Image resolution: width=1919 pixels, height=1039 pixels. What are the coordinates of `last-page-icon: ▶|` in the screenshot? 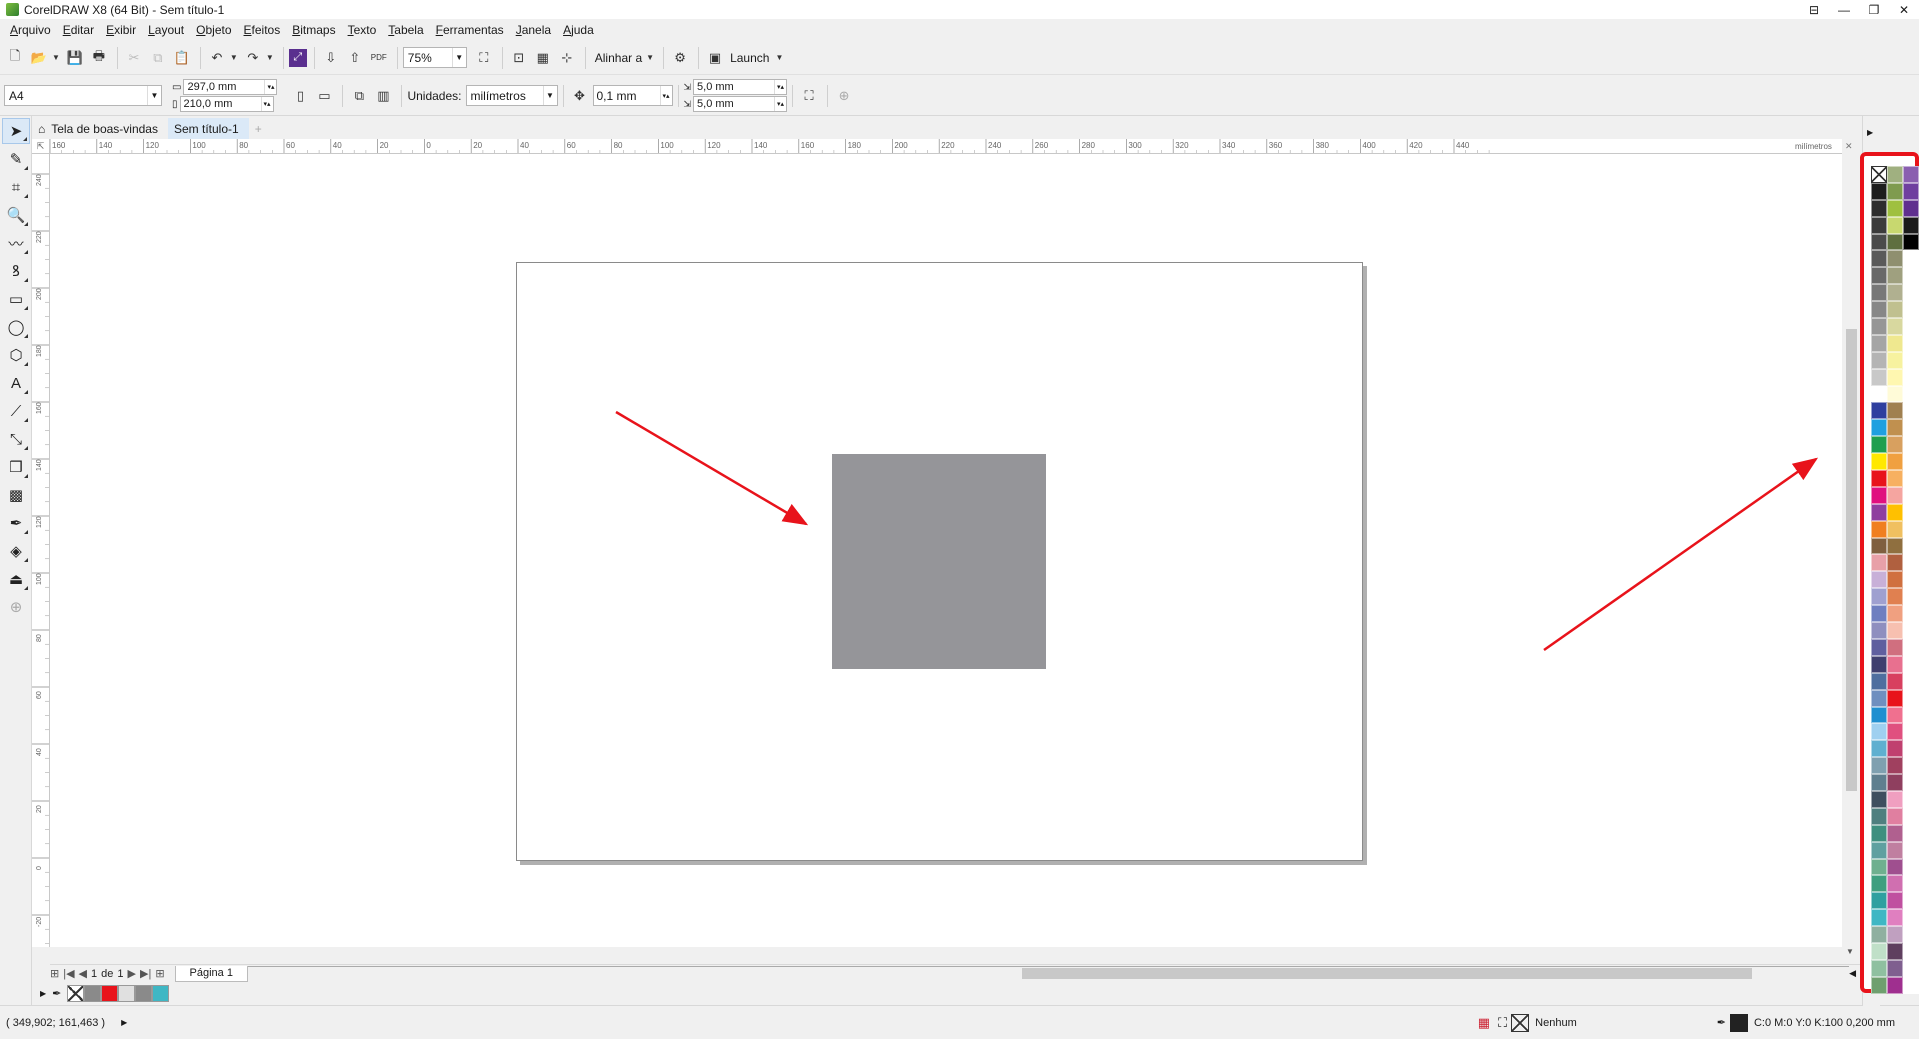 It's located at (145, 973).